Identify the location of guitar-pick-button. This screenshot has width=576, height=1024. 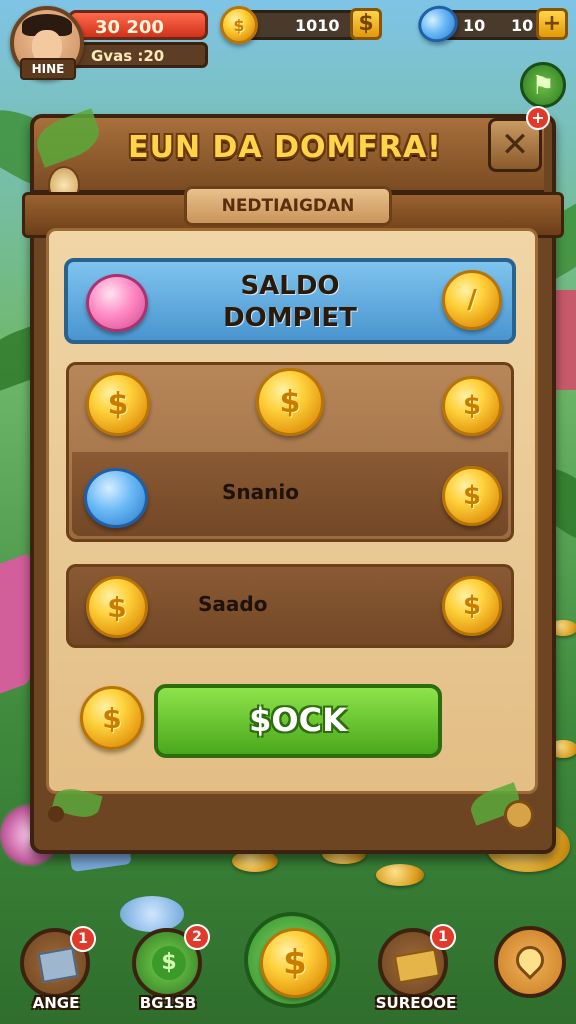
(530, 962).